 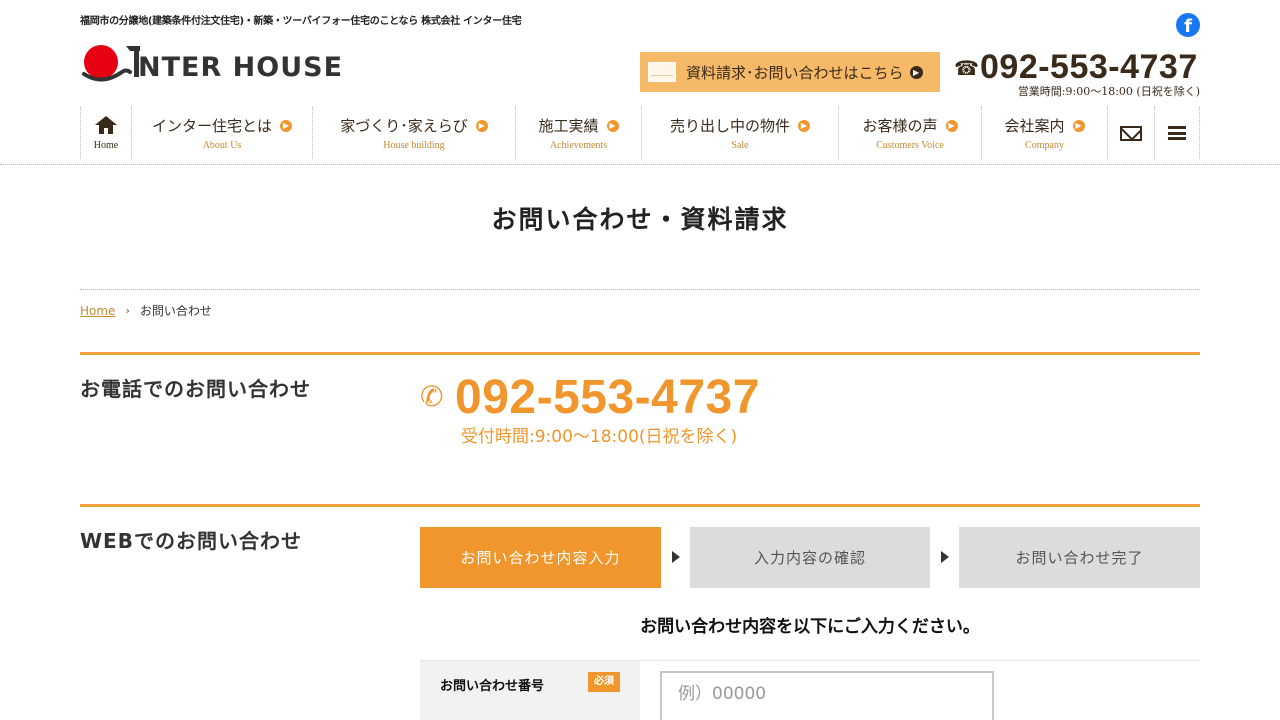 I want to click on step-complete: お問い合わせ完了, so click(x=1079, y=557).